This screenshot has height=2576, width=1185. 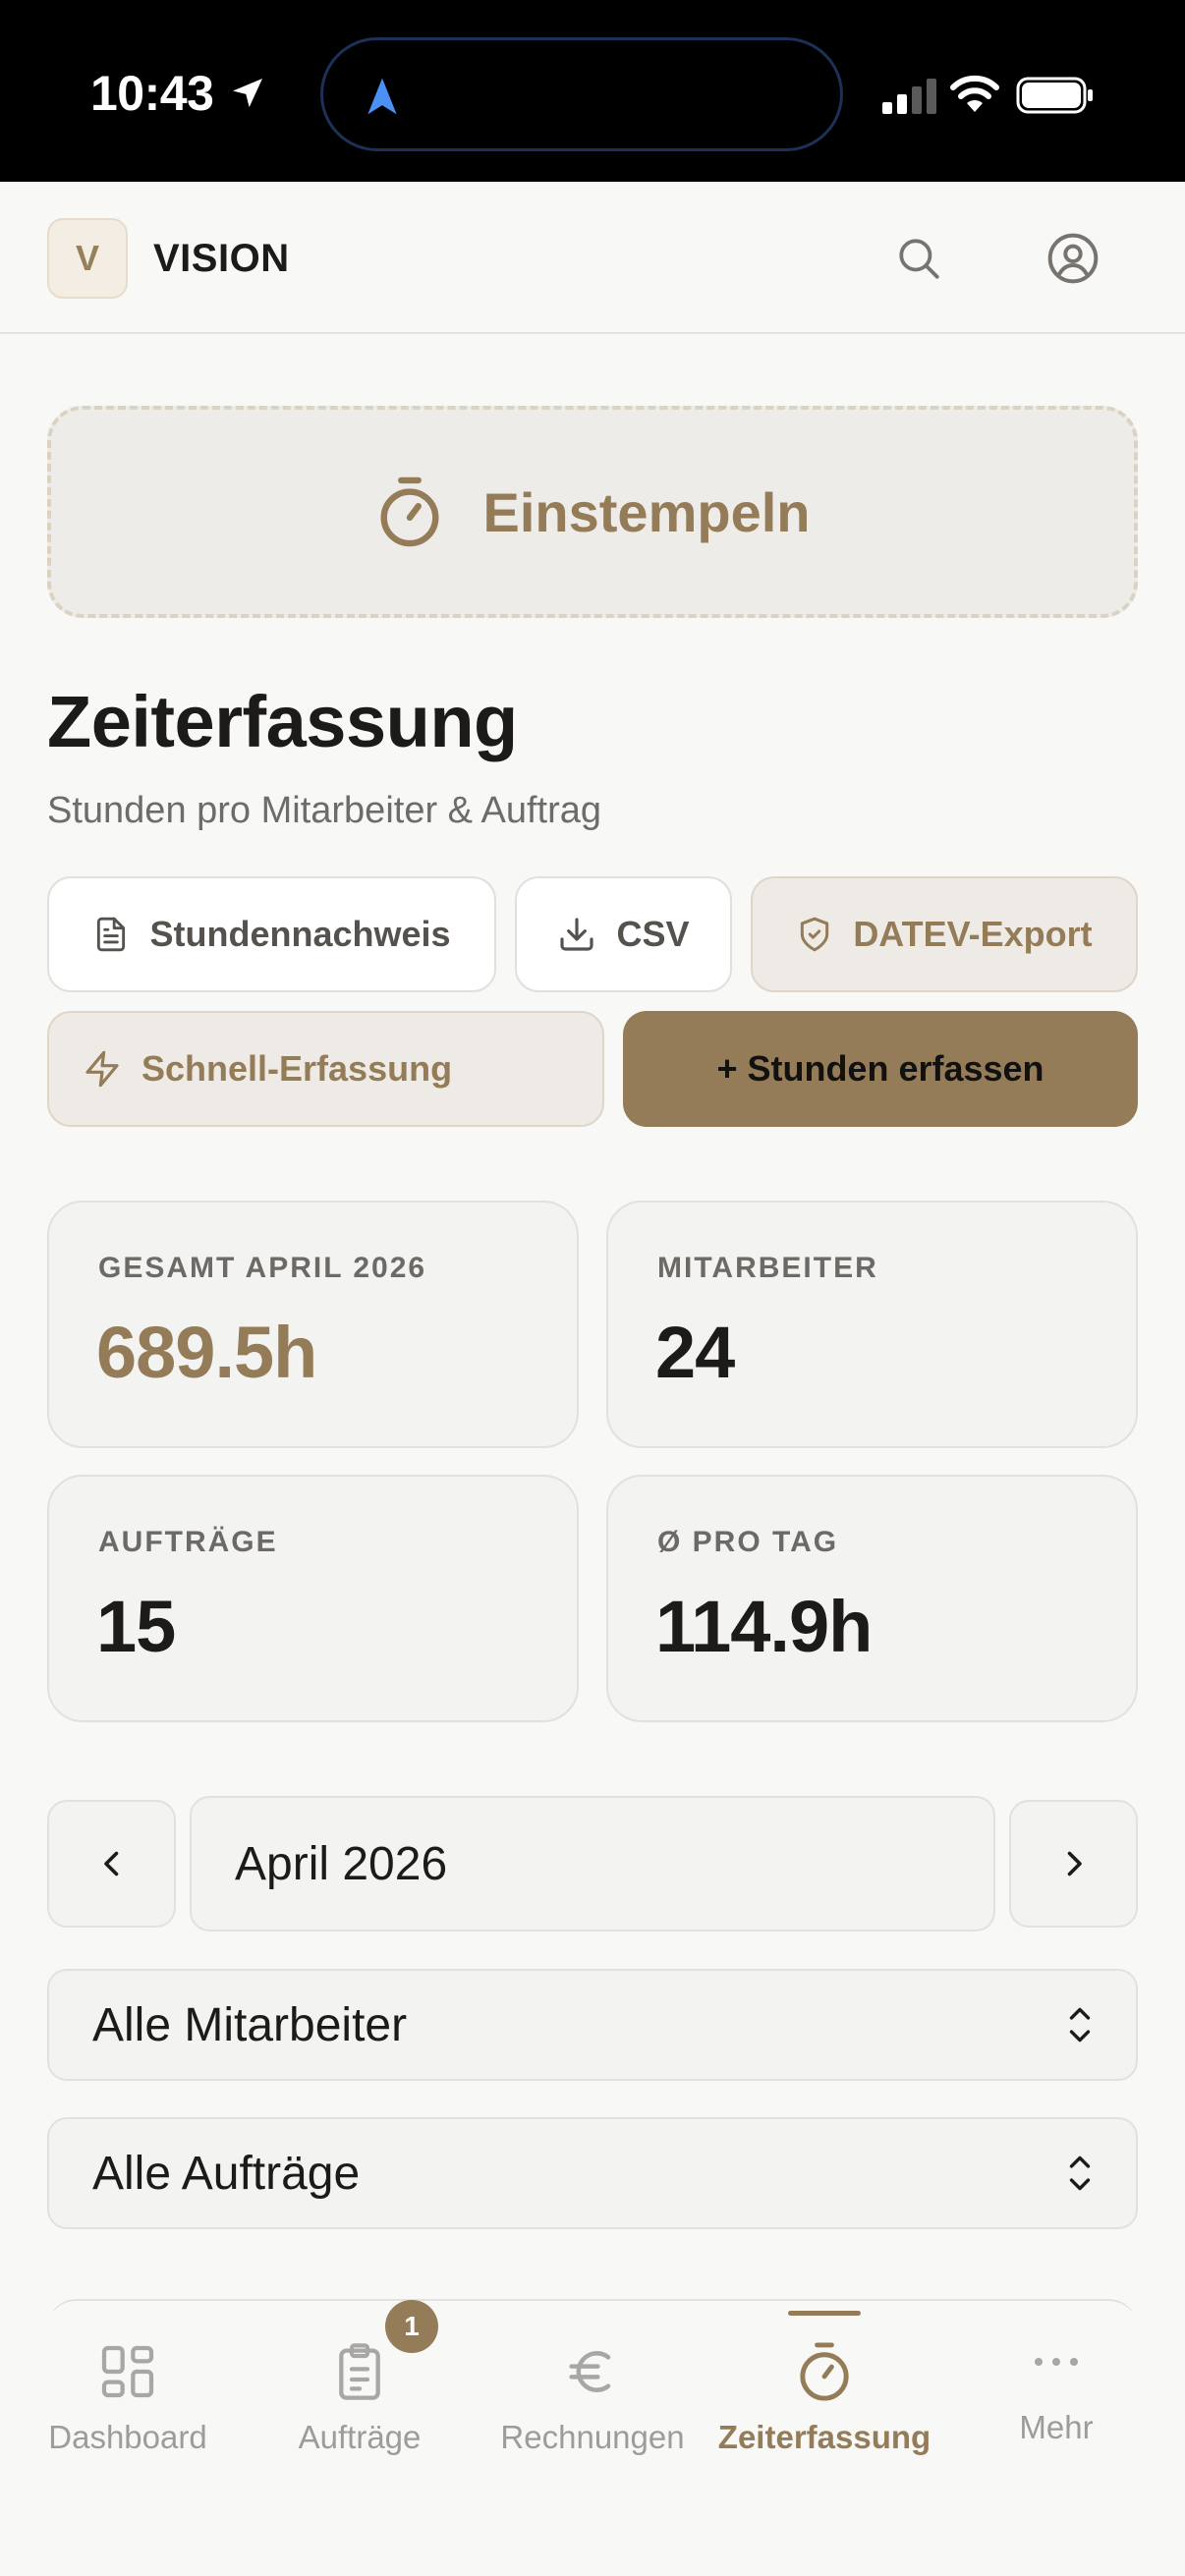 I want to click on logo: V, so click(x=88, y=258).